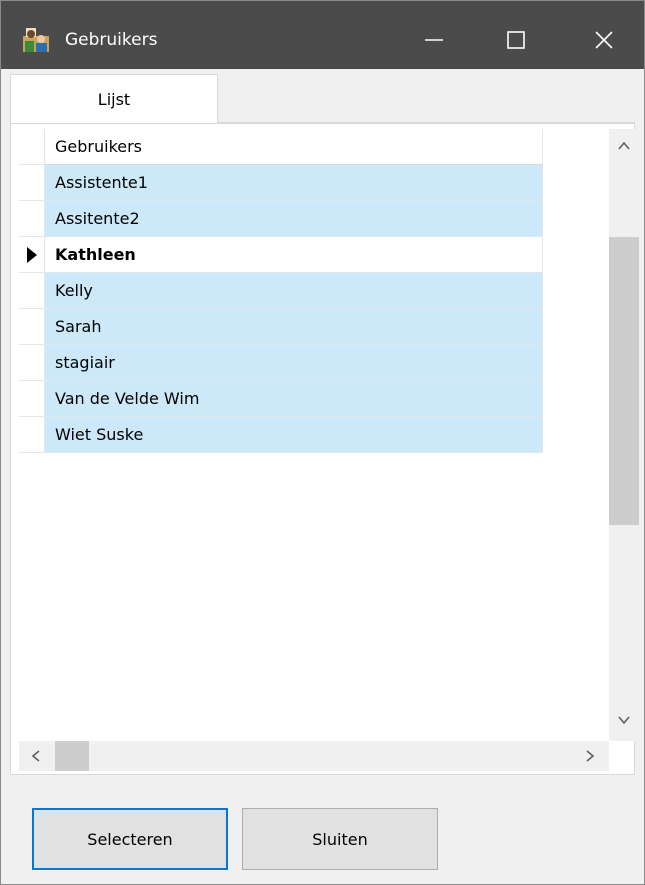 The height and width of the screenshot is (885, 645). I want to click on user-name-cell: stagiair, so click(294, 363).